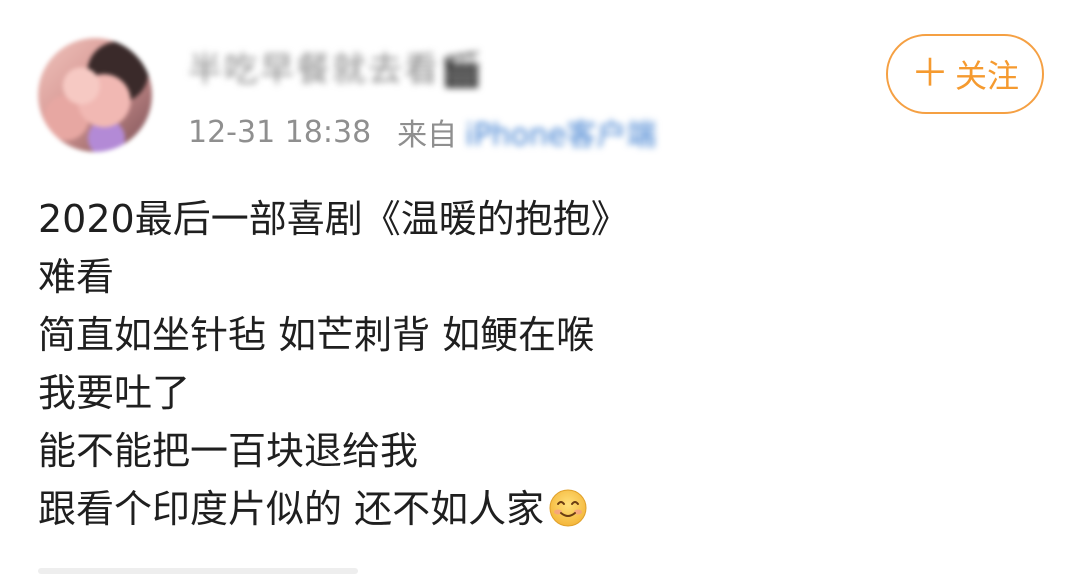 The width and height of the screenshot is (1080, 576). I want to click on follow-button: ＋ 关注, so click(965, 74).